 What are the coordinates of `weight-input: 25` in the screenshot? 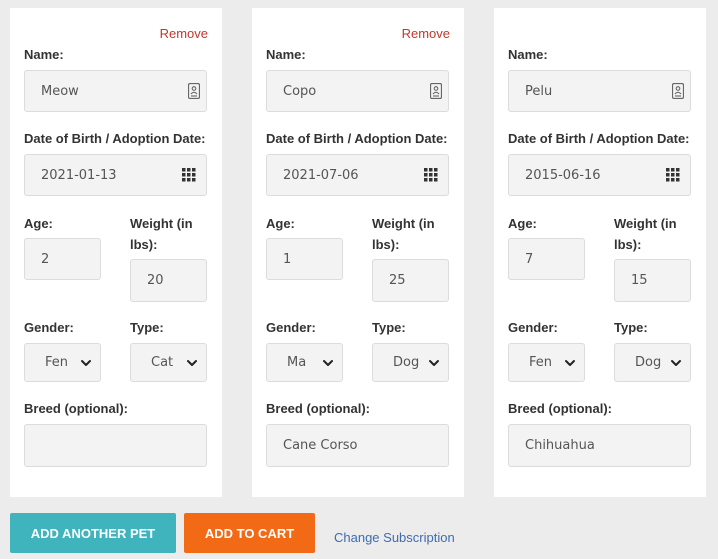 It's located at (410, 280).